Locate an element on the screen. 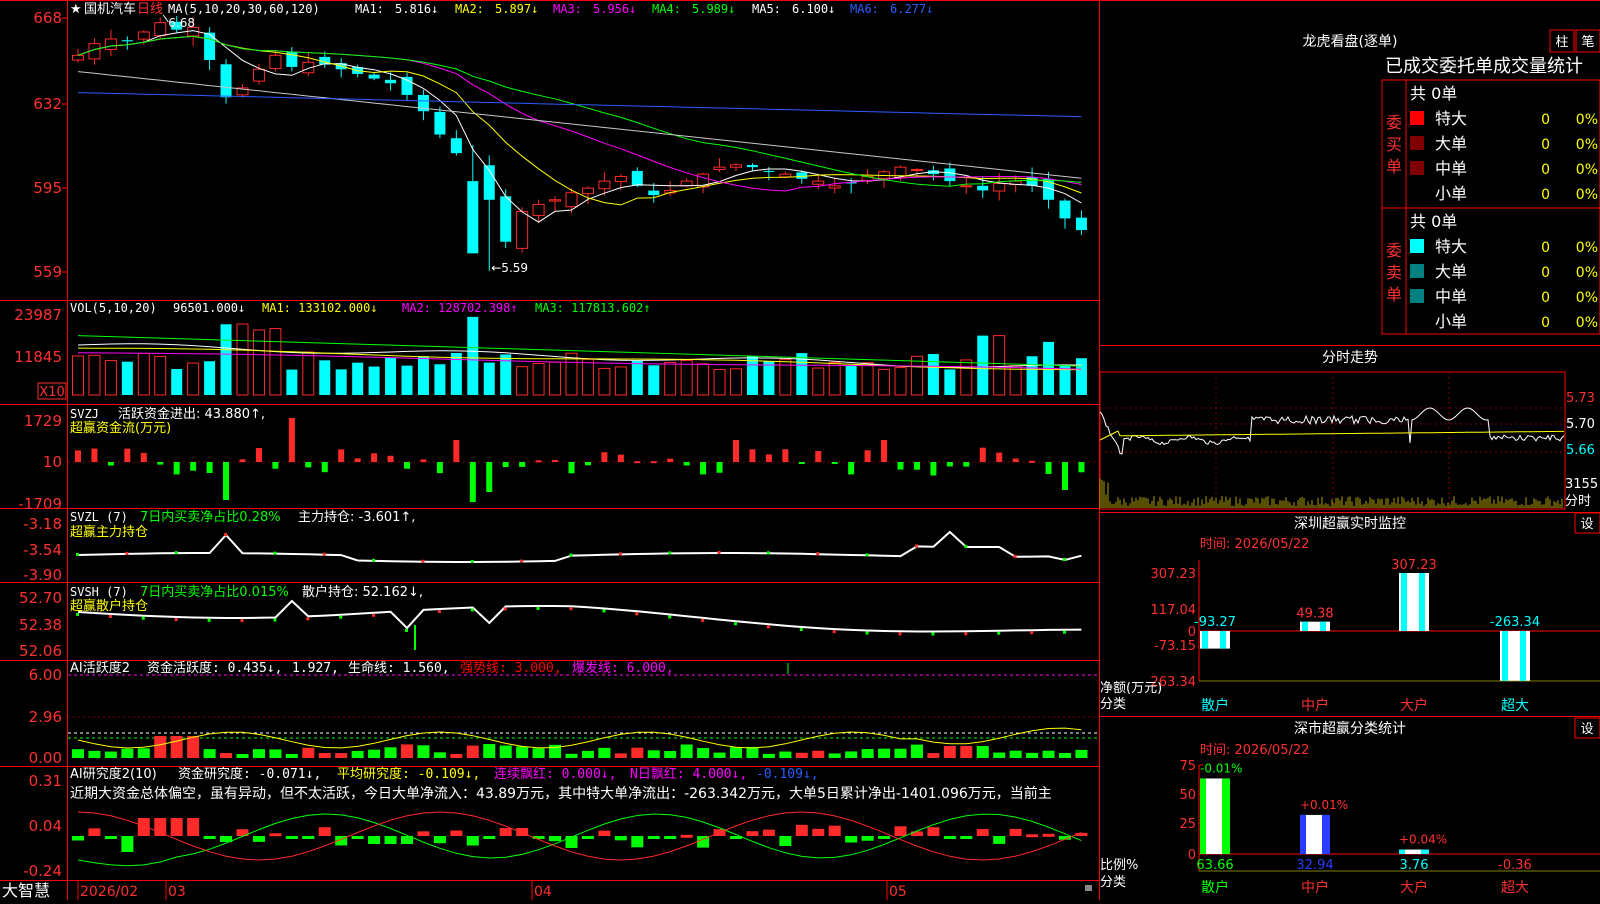 The image size is (1600, 904). ma-value: 5.897↓ is located at coordinates (516, 9).